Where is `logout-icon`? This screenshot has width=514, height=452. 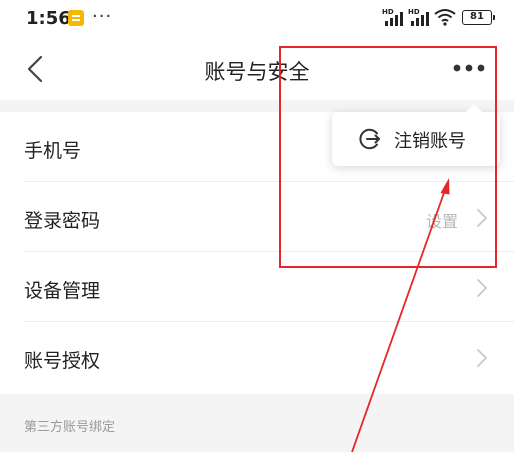
logout-icon is located at coordinates (369, 139).